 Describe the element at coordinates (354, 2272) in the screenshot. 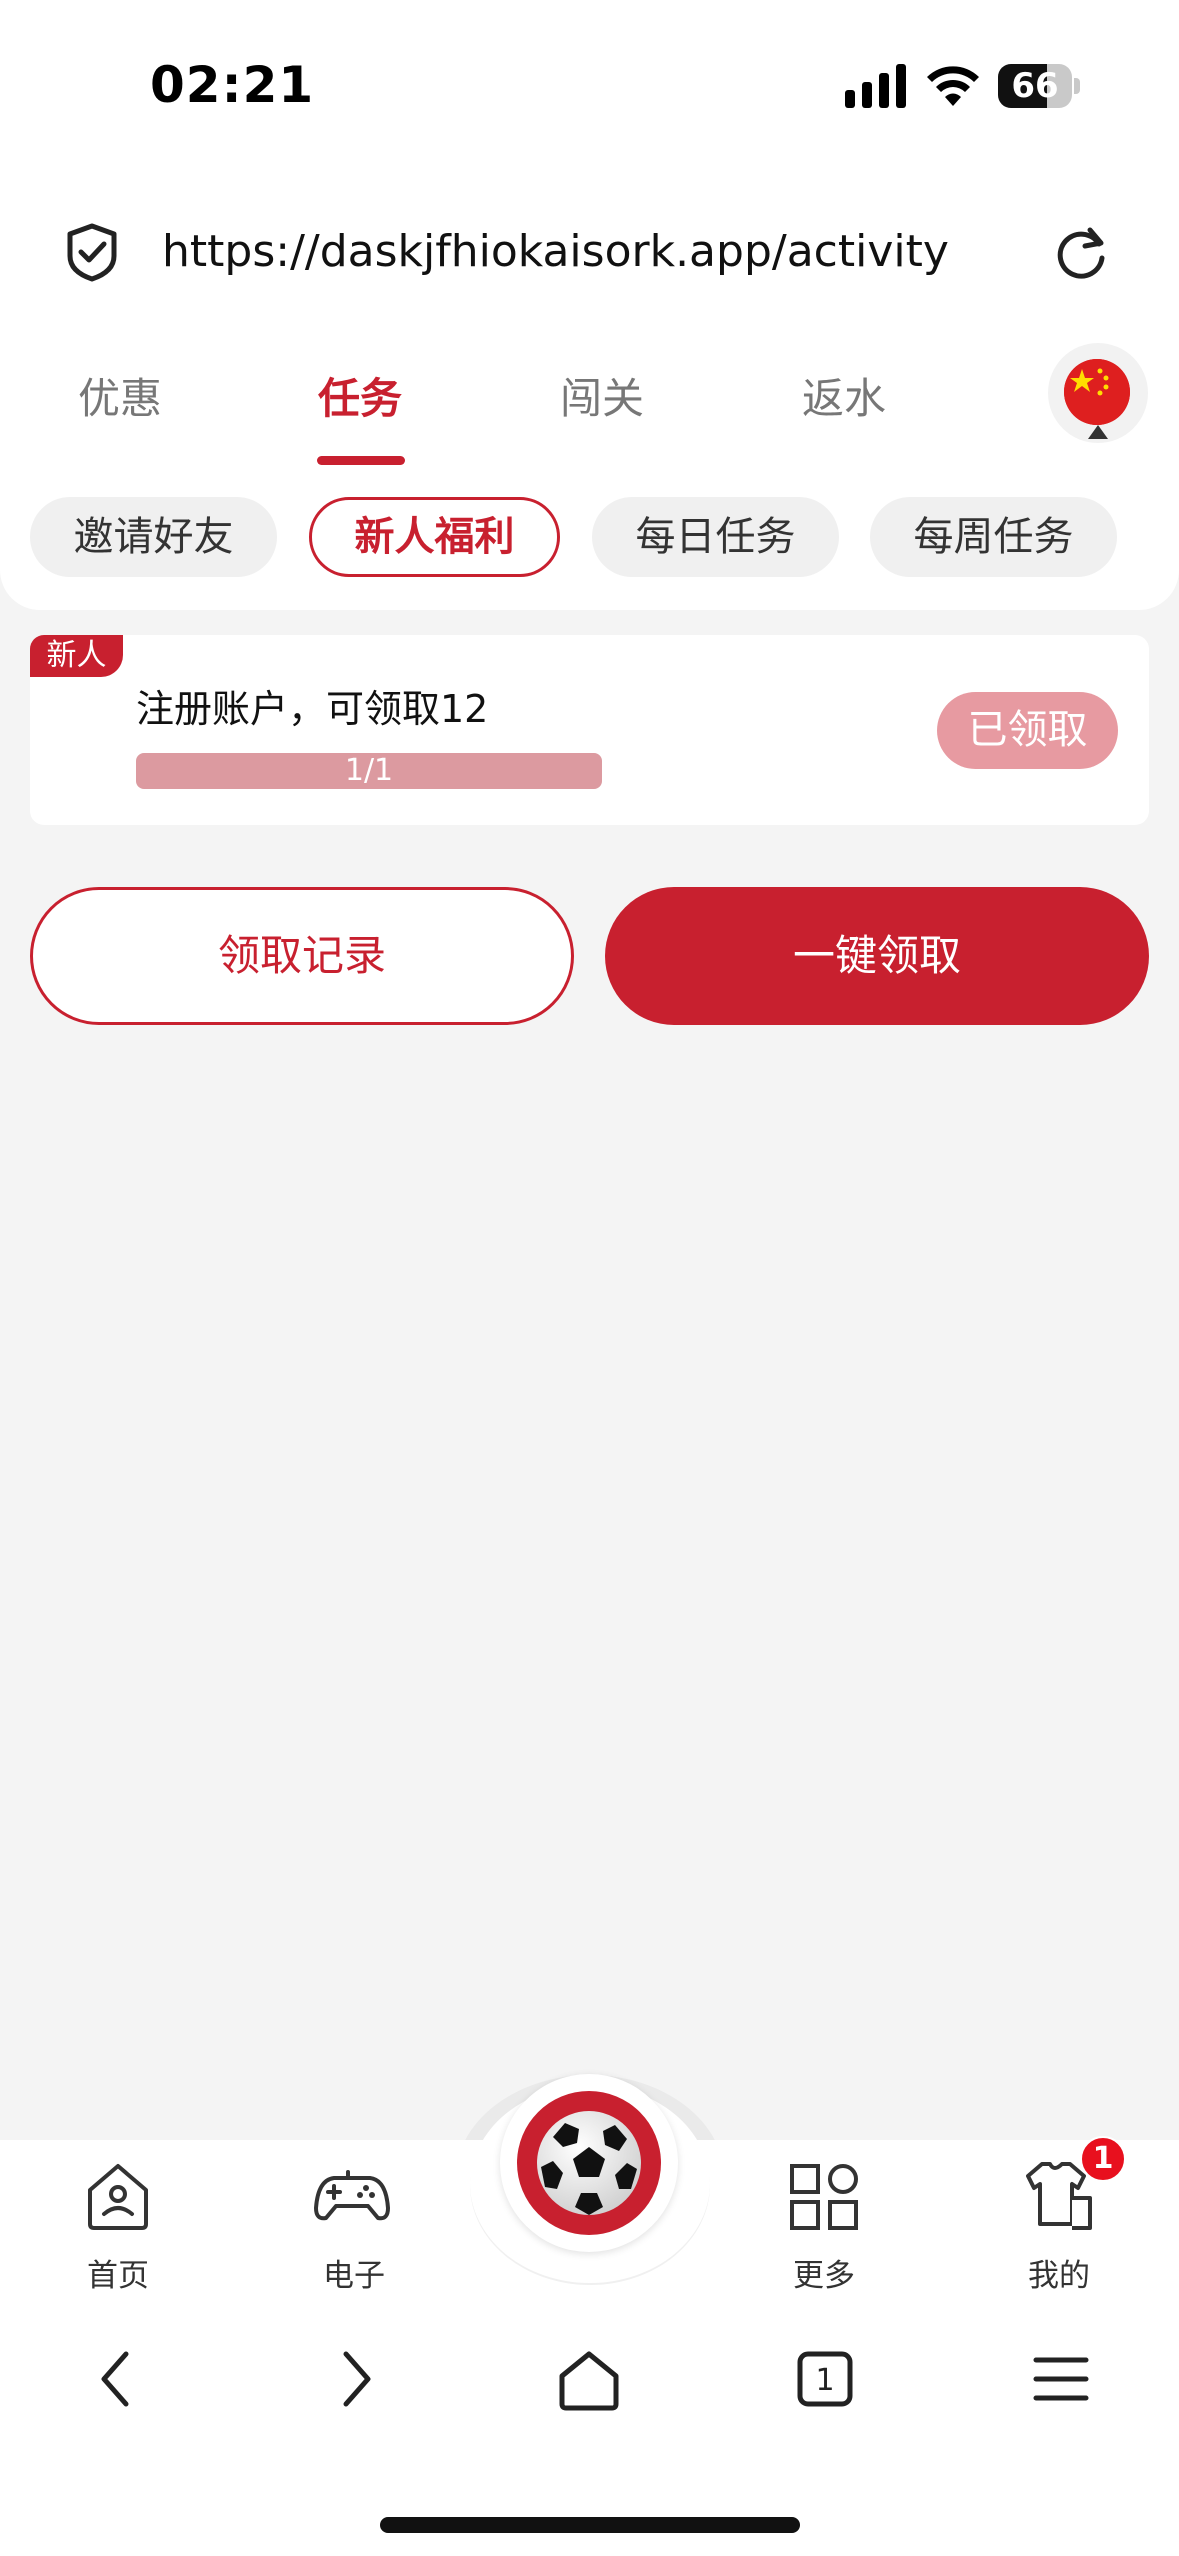

I see `nav-label-electronic: 电子` at that location.